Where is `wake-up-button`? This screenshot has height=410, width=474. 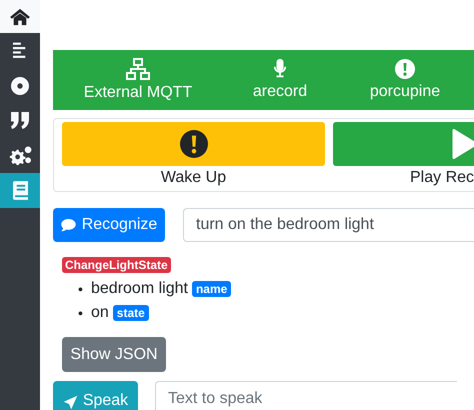
wake-up-button is located at coordinates (193, 144).